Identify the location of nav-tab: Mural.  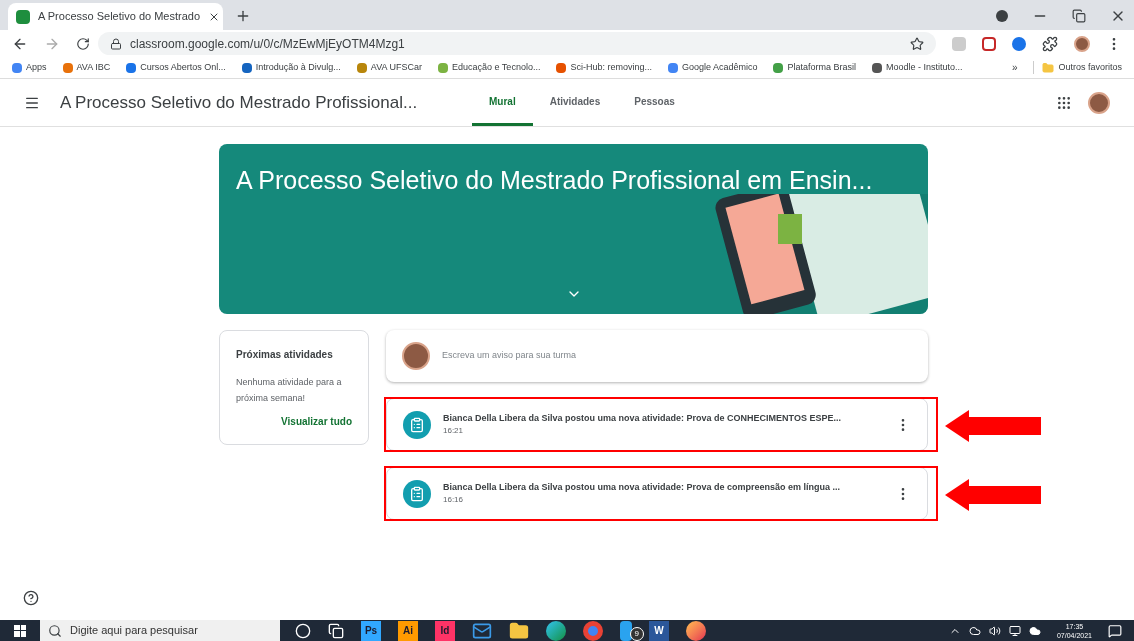
(502, 102).